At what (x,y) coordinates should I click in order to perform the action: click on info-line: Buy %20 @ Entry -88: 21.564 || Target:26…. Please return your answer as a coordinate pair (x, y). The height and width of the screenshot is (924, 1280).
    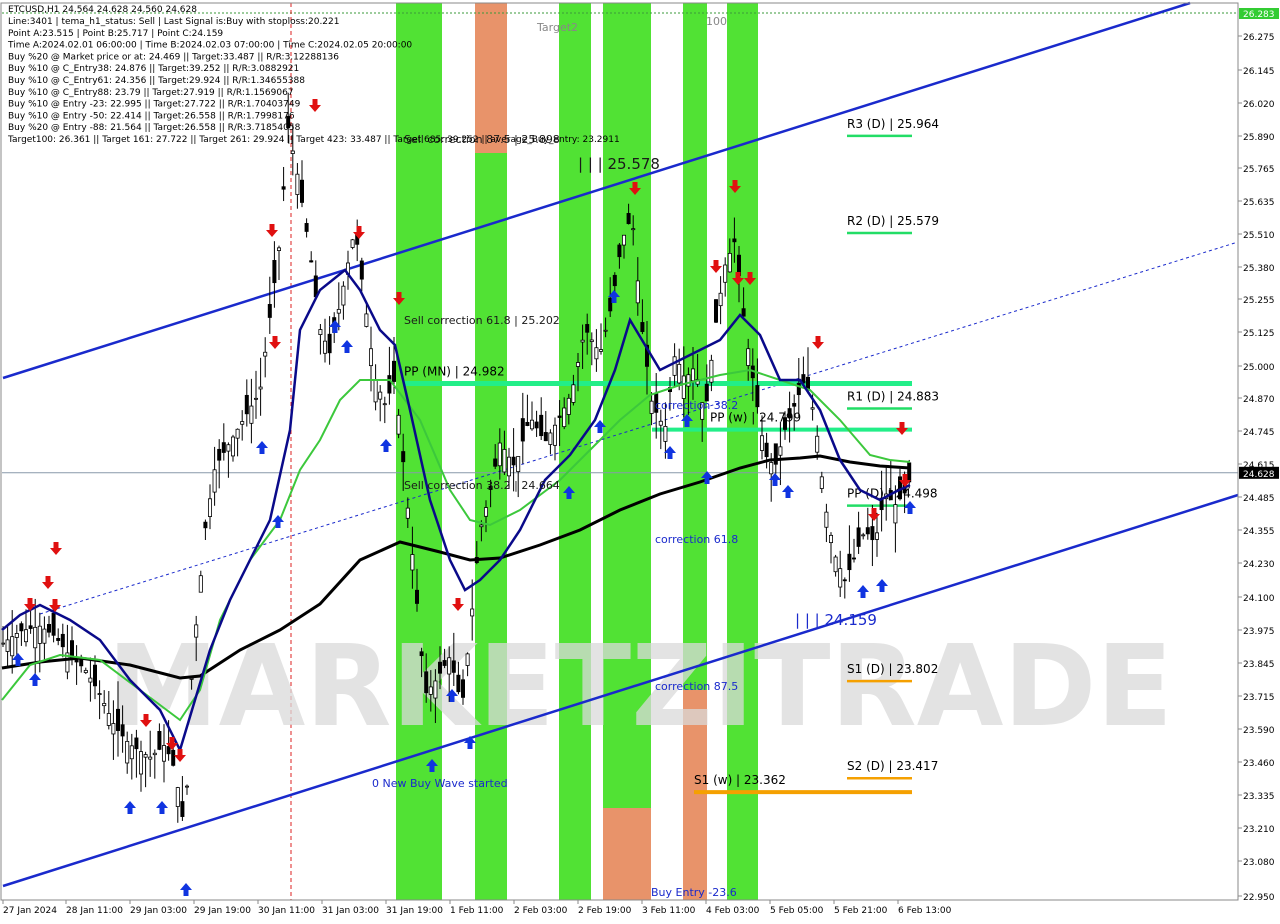
    Looking at the image, I should click on (154, 128).